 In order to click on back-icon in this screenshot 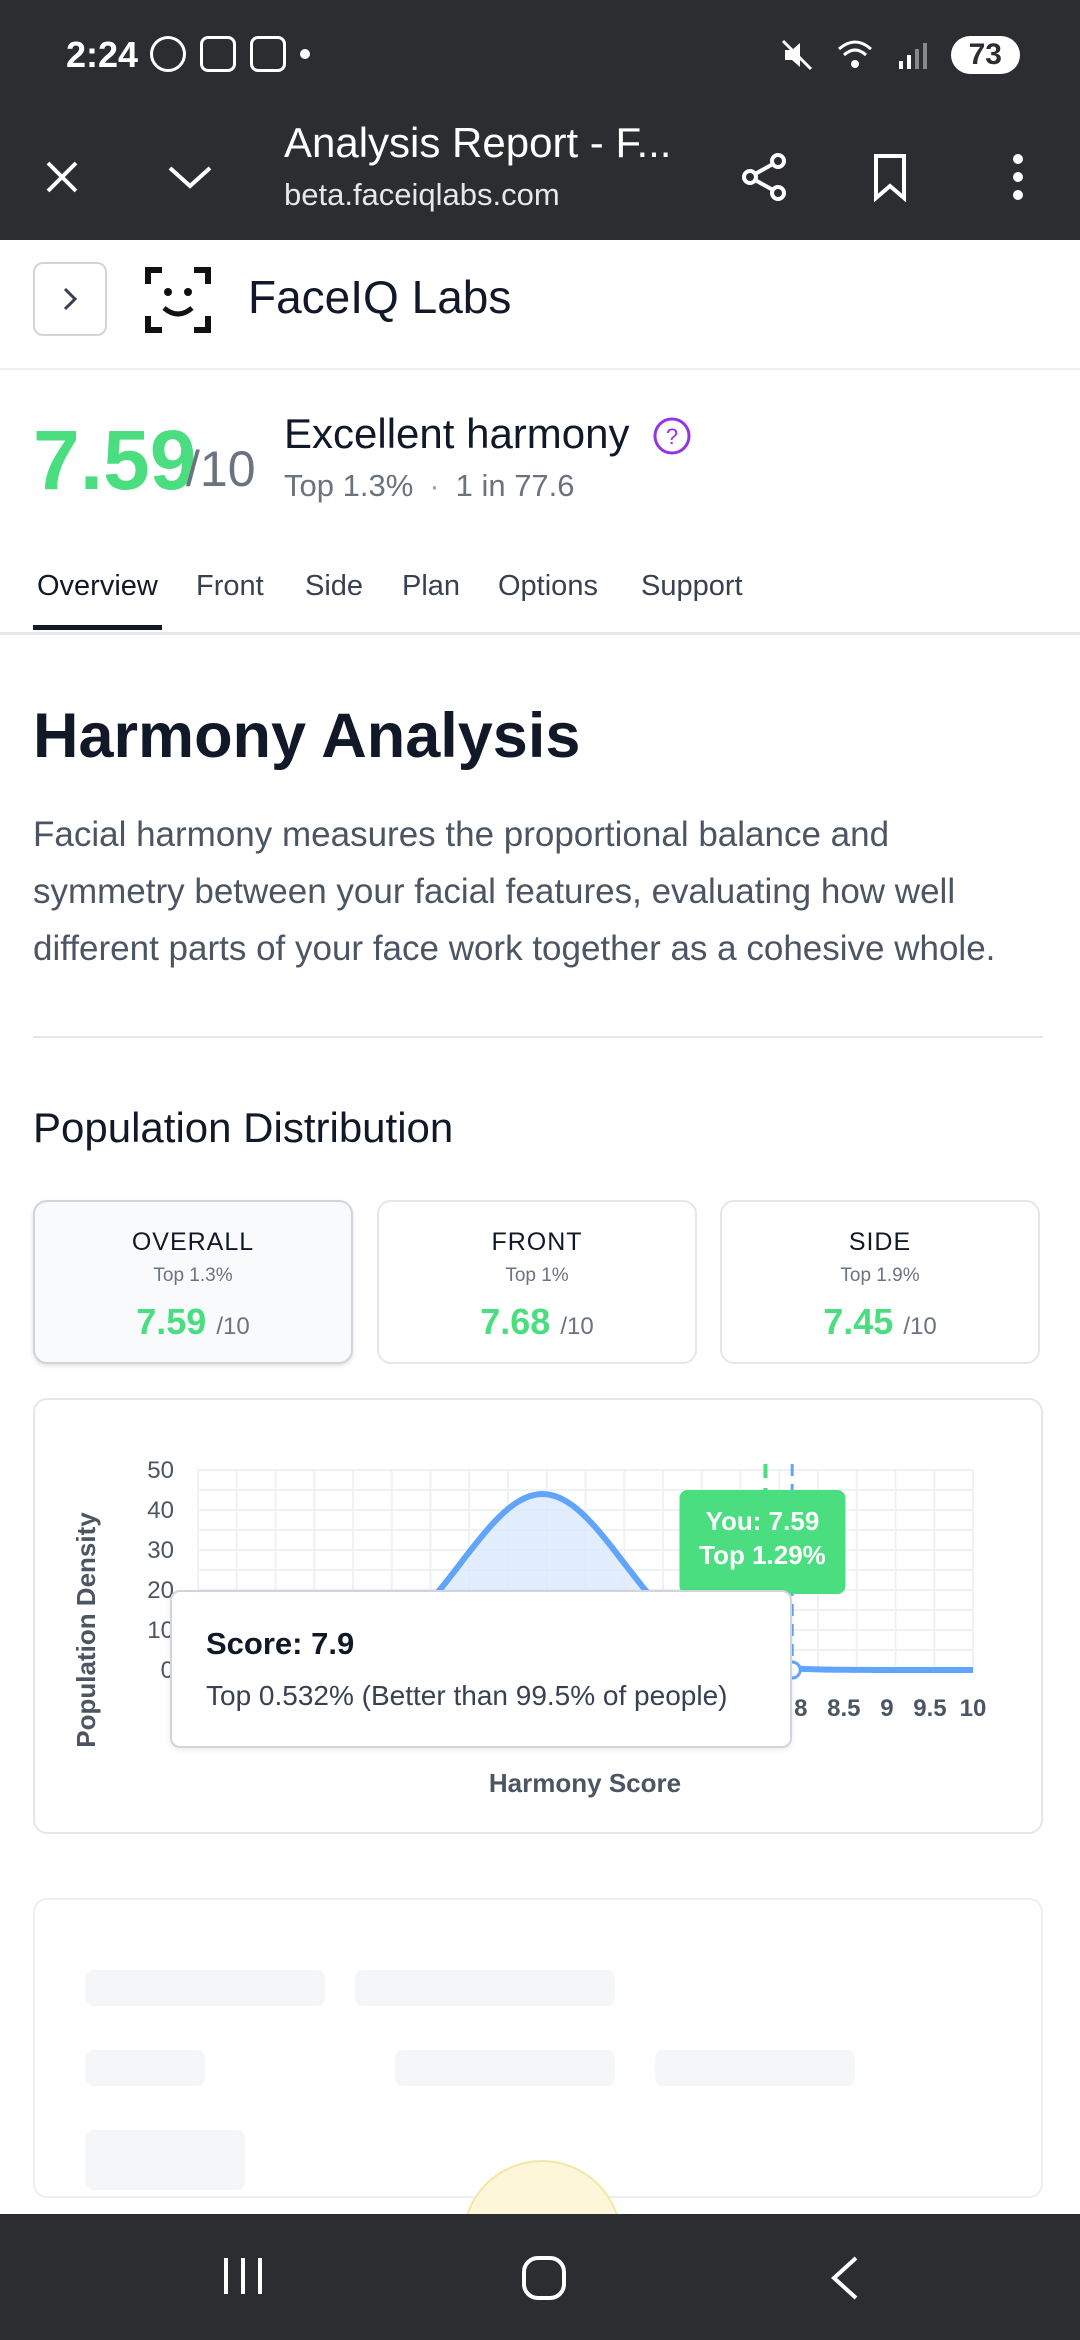, I will do `click(846, 2278)`.